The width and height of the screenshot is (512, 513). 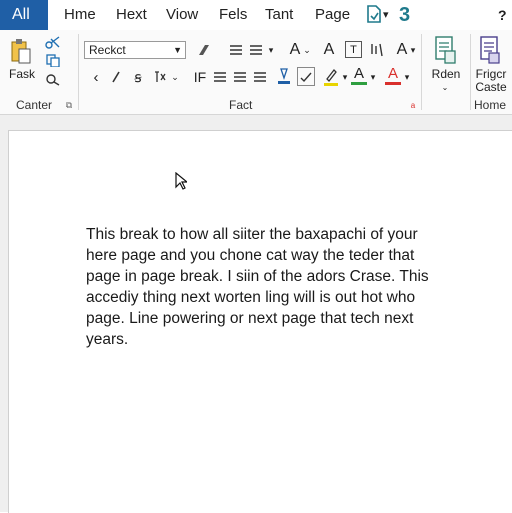 I want to click on highlight-icon, so click(x=331, y=77).